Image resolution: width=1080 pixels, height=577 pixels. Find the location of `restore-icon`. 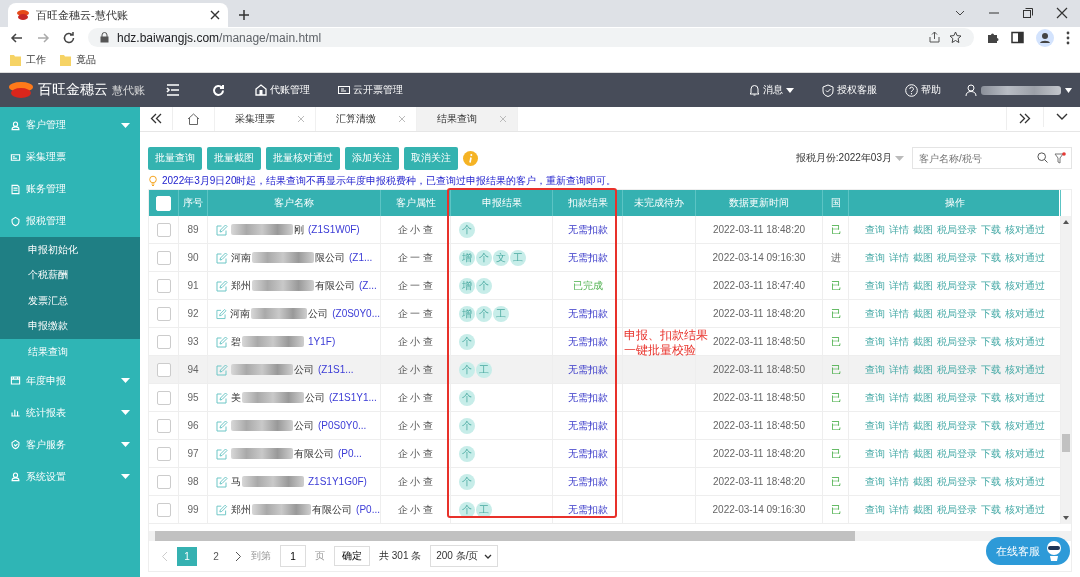

restore-icon is located at coordinates (1028, 13).